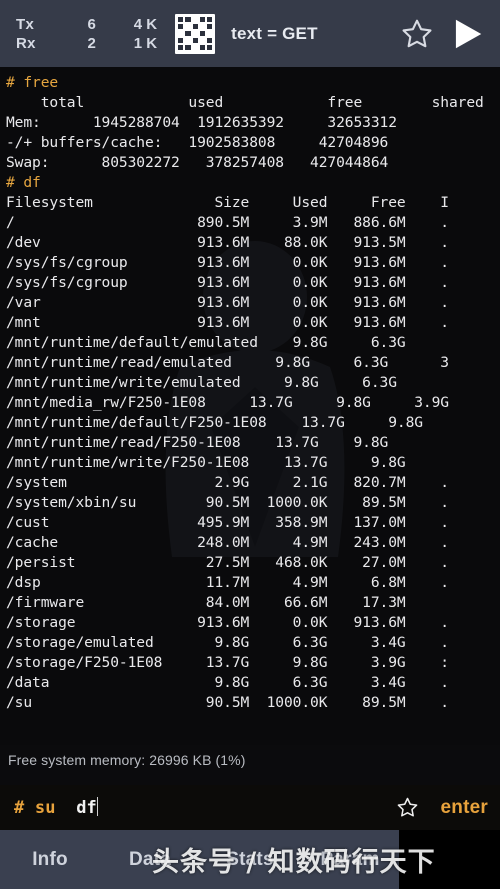 The width and height of the screenshot is (500, 889). Describe the element at coordinates (227, 622) in the screenshot. I see `terminal-output-line: /storage 913.6M 0.0K 913.6M .` at that location.